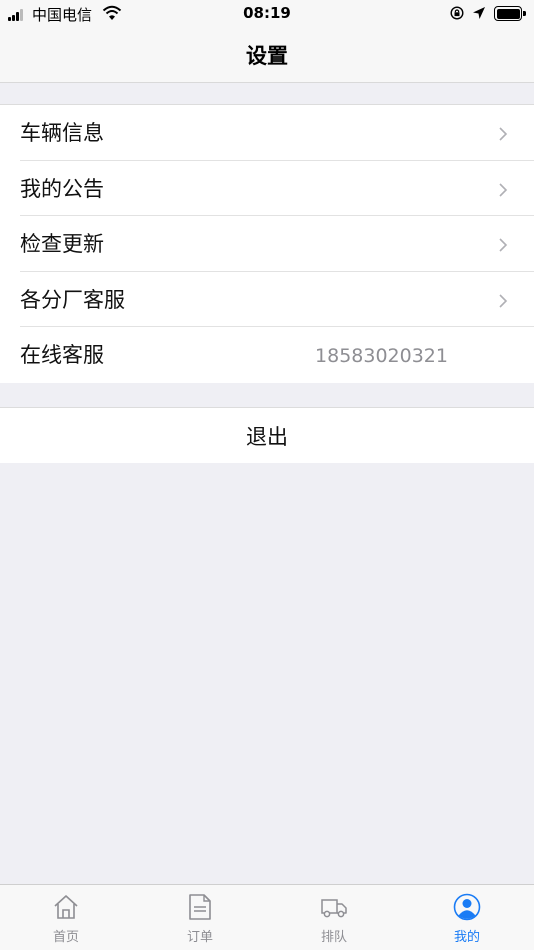  What do you see at coordinates (267, 299) in the screenshot?
I see `settings-item-branch-service: 各分厂客服` at bounding box center [267, 299].